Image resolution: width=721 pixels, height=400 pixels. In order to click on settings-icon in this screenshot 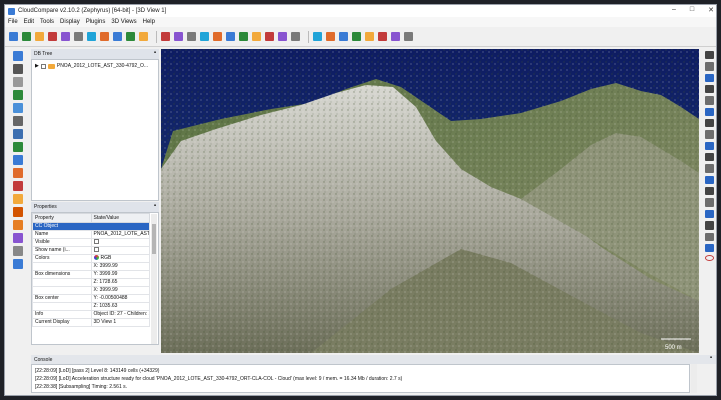, I will do `click(709, 112)`.